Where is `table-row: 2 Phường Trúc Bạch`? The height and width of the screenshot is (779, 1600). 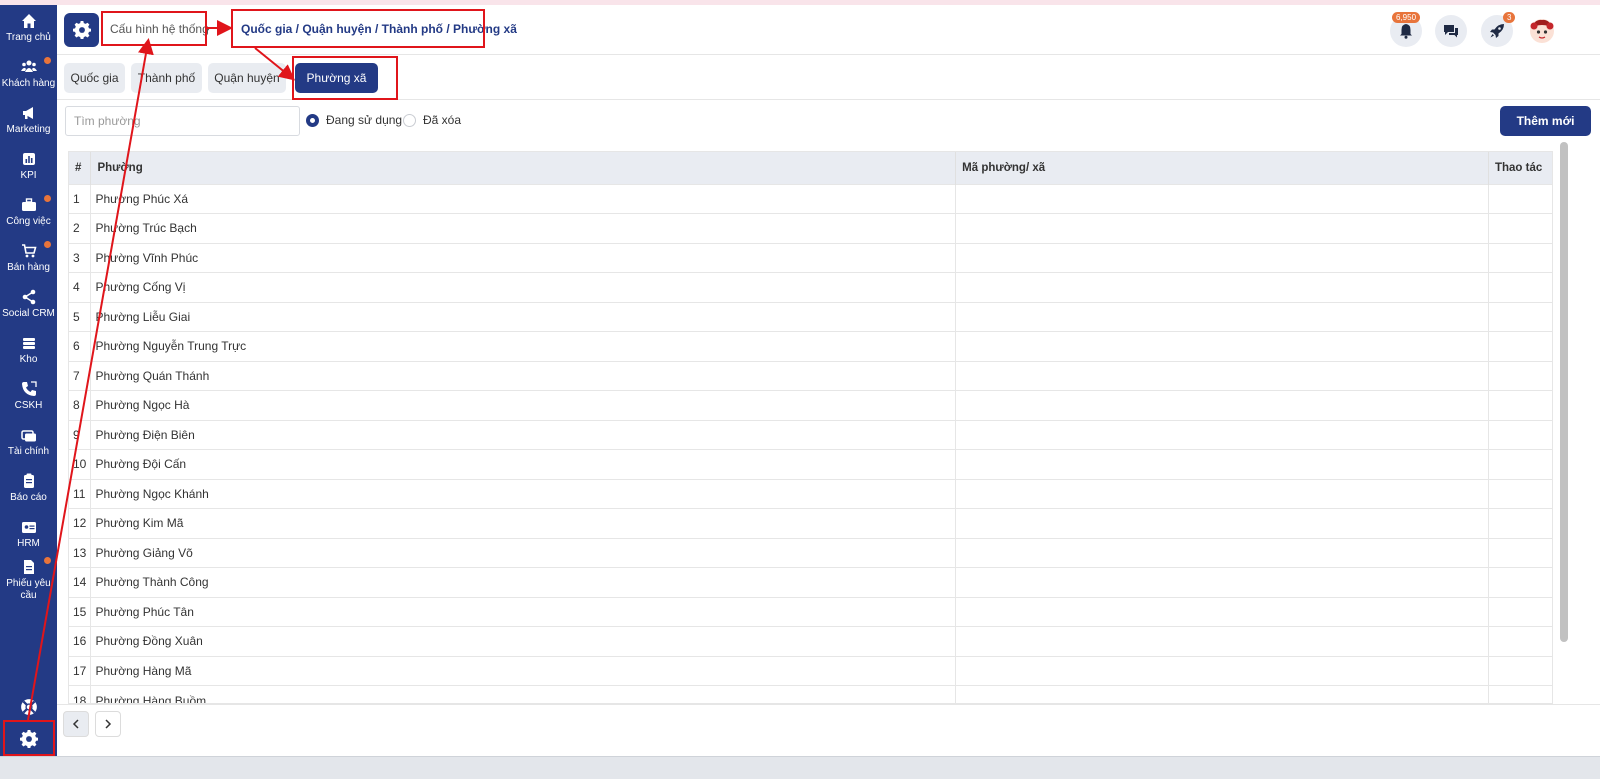
table-row: 2 Phường Trúc Bạch is located at coordinates (810, 228).